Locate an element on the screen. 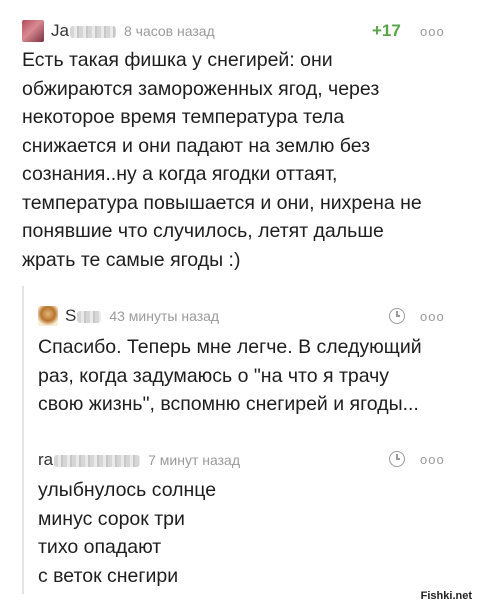  comment-text-line: Спасибо. Теперь мне легче. В следующий is located at coordinates (230, 347).